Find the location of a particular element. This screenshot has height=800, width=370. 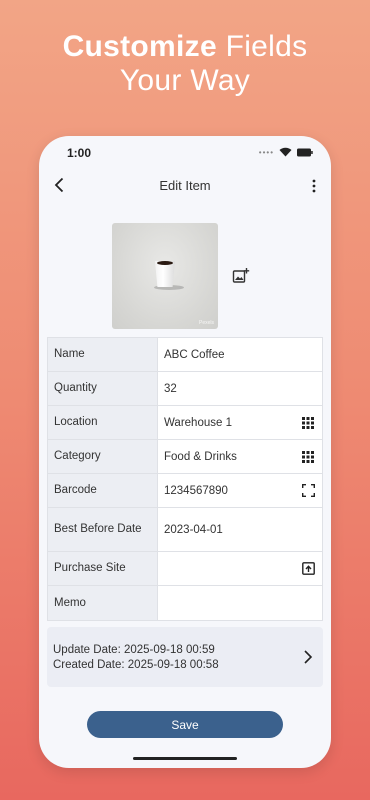

update-date: Update Date: 2025-09-18 00:59 is located at coordinates (134, 650).